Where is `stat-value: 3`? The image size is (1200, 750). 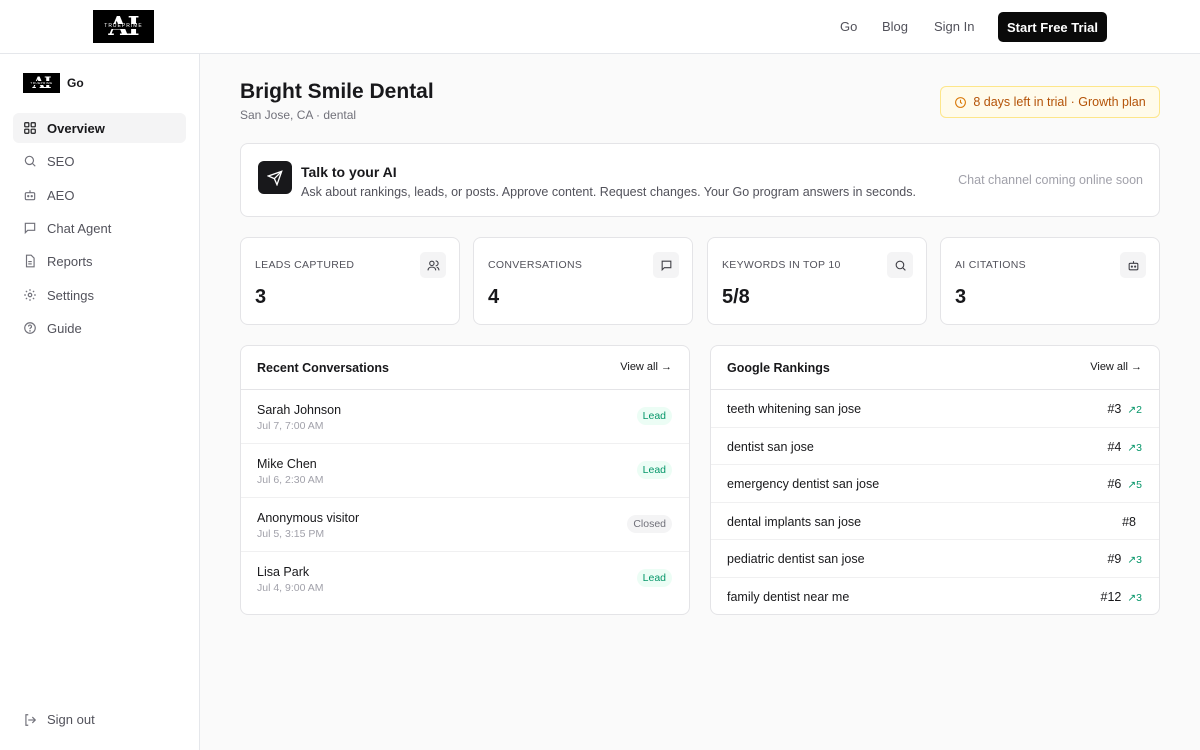
stat-value: 3 is located at coordinates (261, 297).